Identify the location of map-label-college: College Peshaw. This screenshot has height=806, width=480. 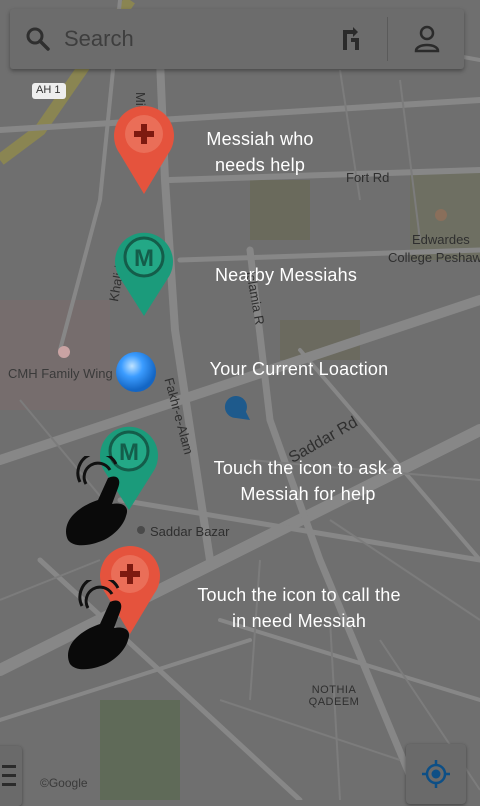
(434, 257).